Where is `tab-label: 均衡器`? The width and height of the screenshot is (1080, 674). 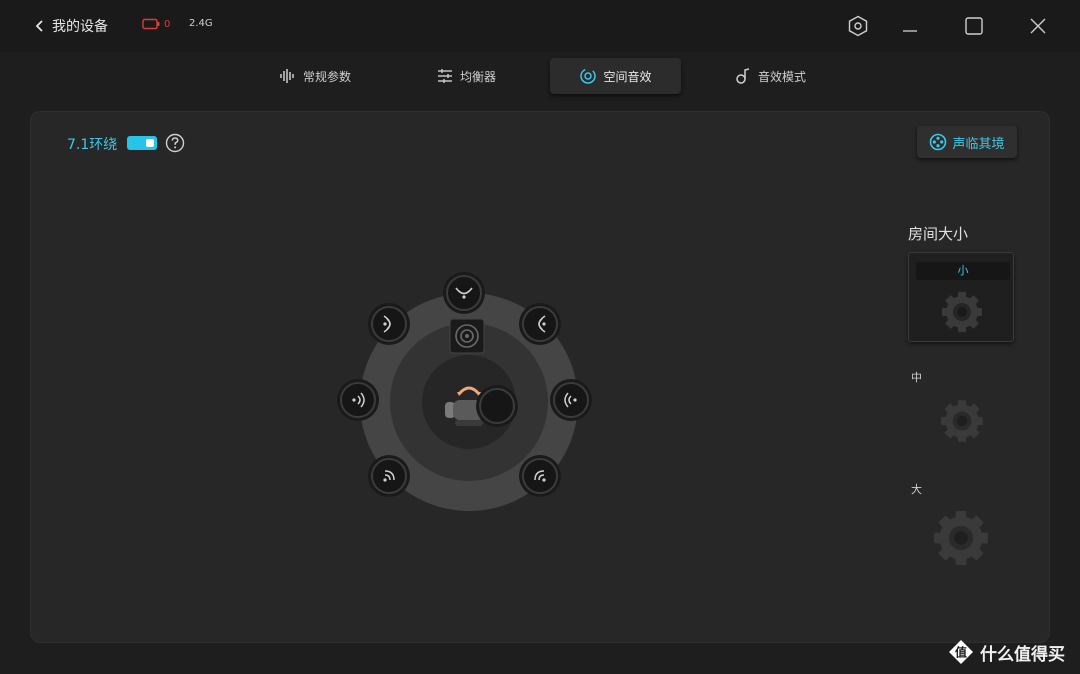 tab-label: 均衡器 is located at coordinates (477, 76).